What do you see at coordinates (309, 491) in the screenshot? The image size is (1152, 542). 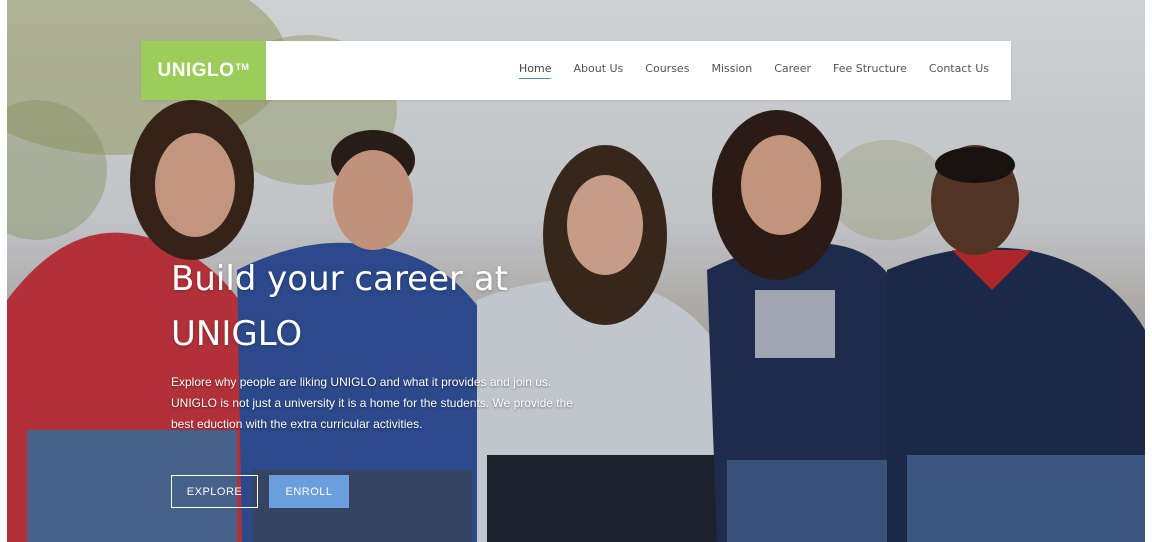 I see `enroll-button: ENROLL` at bounding box center [309, 491].